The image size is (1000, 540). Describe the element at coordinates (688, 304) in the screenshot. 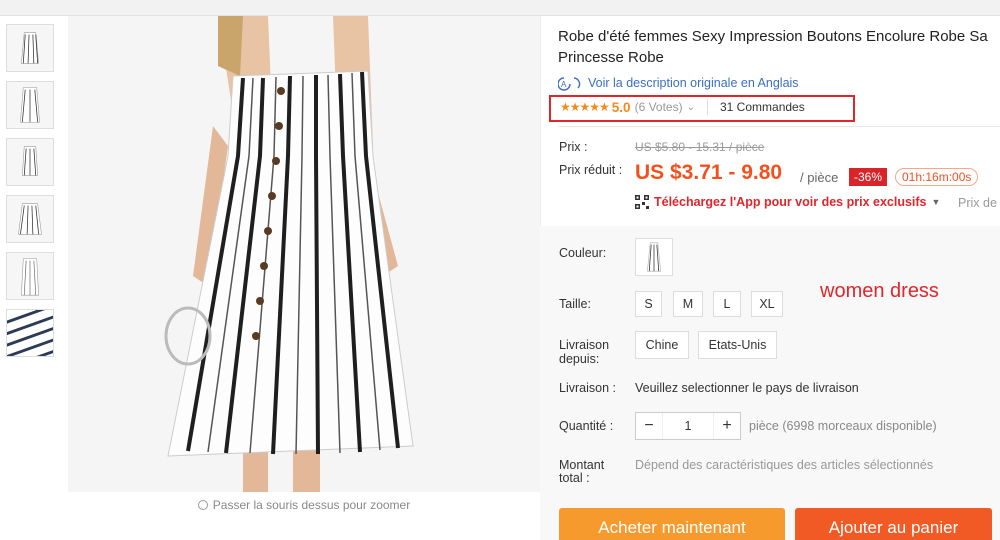

I see `size-option-m: M` at that location.